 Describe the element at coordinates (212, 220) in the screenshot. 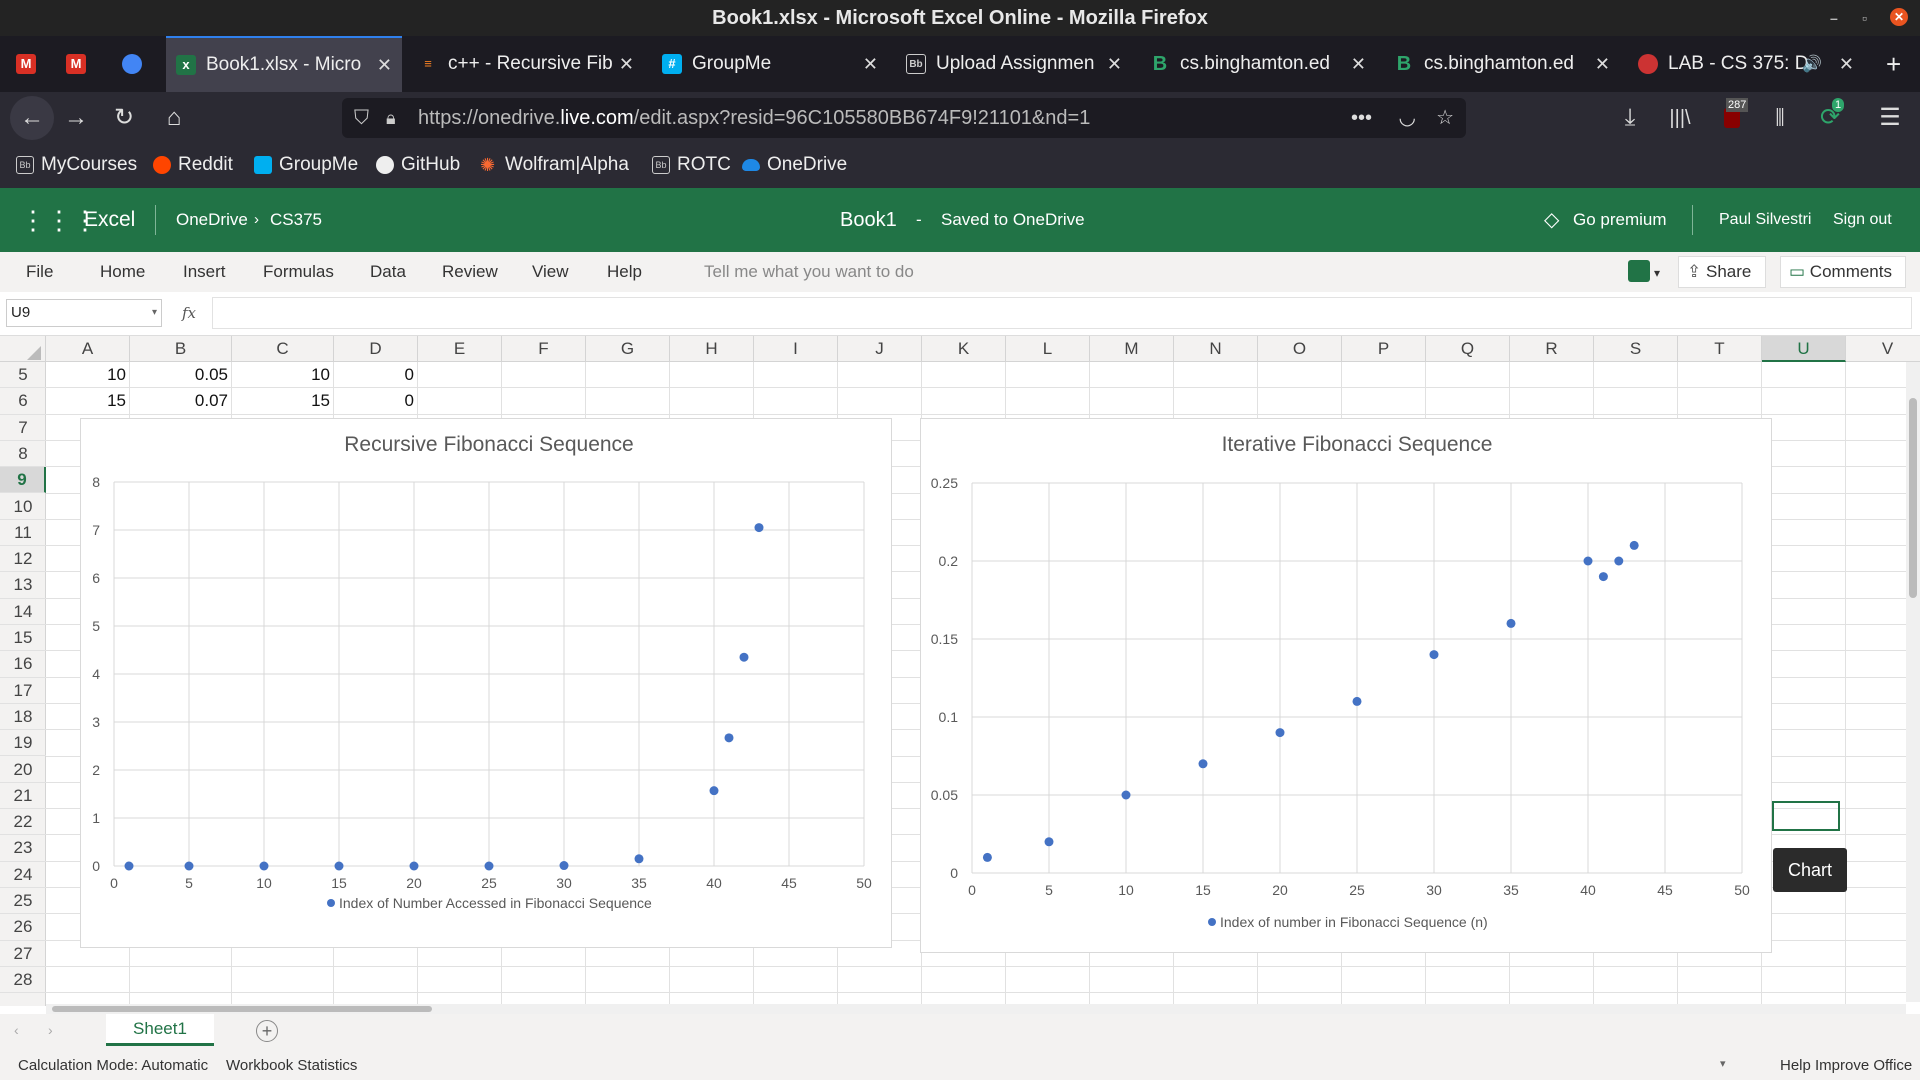

I see `breadcrumb-onedrive: OneDrive` at that location.